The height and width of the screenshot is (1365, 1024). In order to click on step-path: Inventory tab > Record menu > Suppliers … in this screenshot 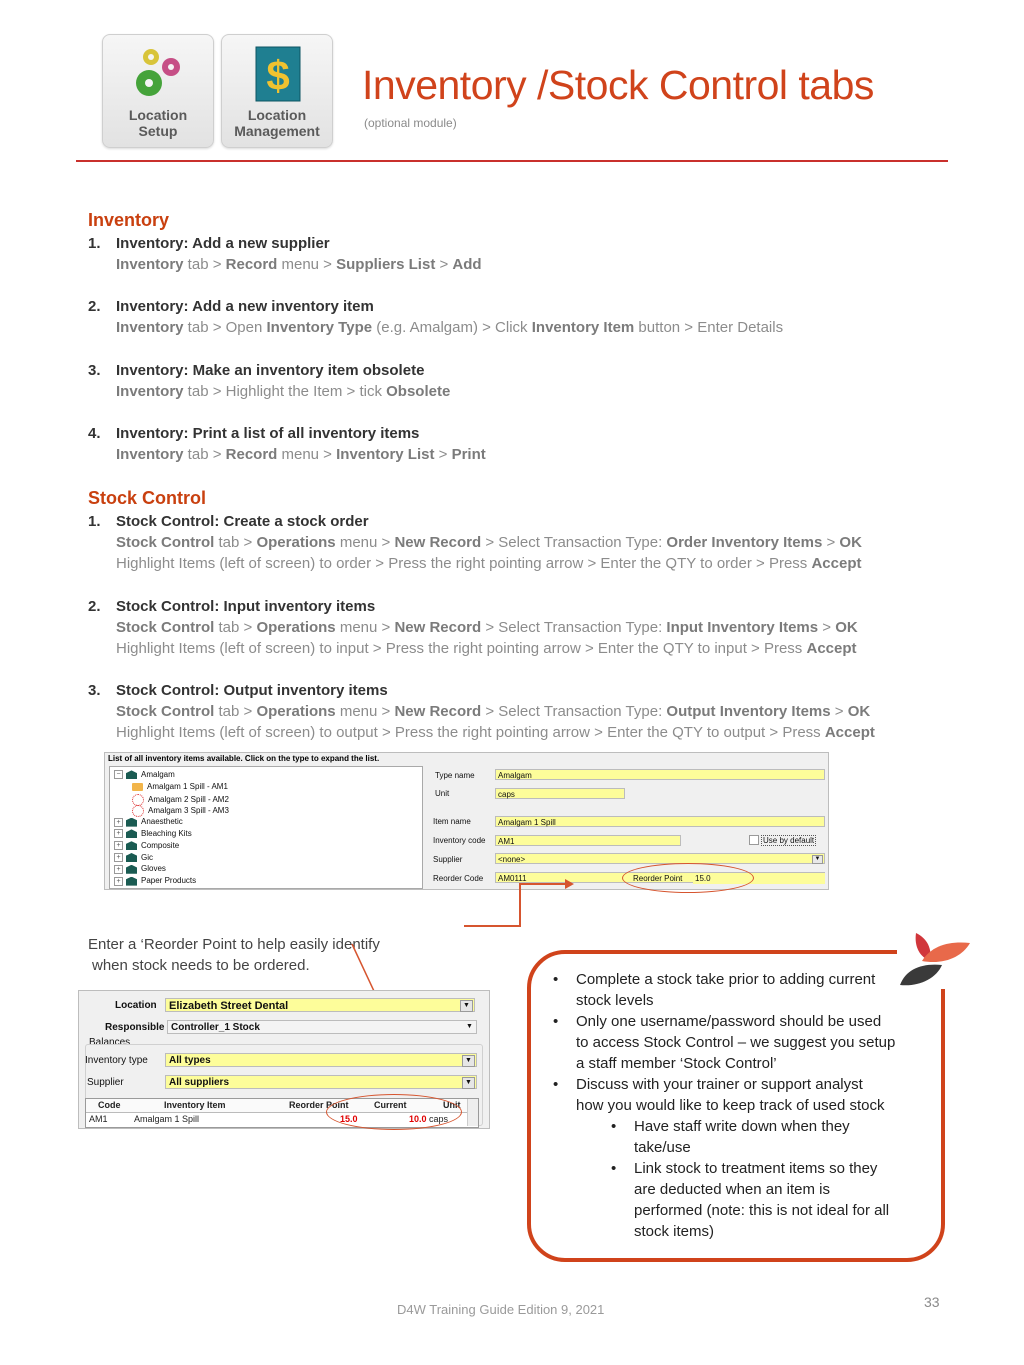, I will do `click(299, 264)`.